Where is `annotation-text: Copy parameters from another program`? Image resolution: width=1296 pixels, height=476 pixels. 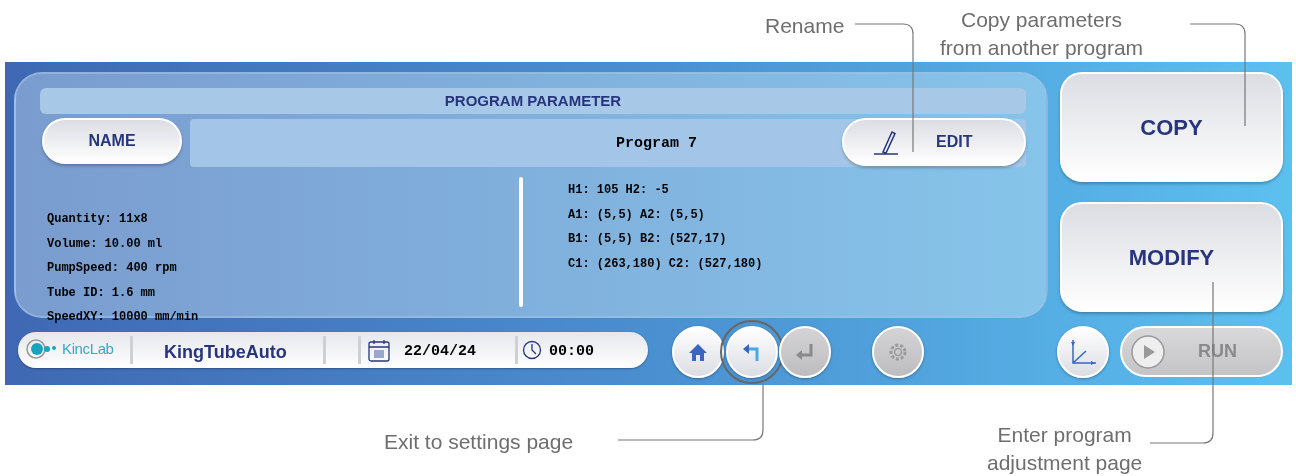 annotation-text: Copy parameters from another program is located at coordinates (1042, 34).